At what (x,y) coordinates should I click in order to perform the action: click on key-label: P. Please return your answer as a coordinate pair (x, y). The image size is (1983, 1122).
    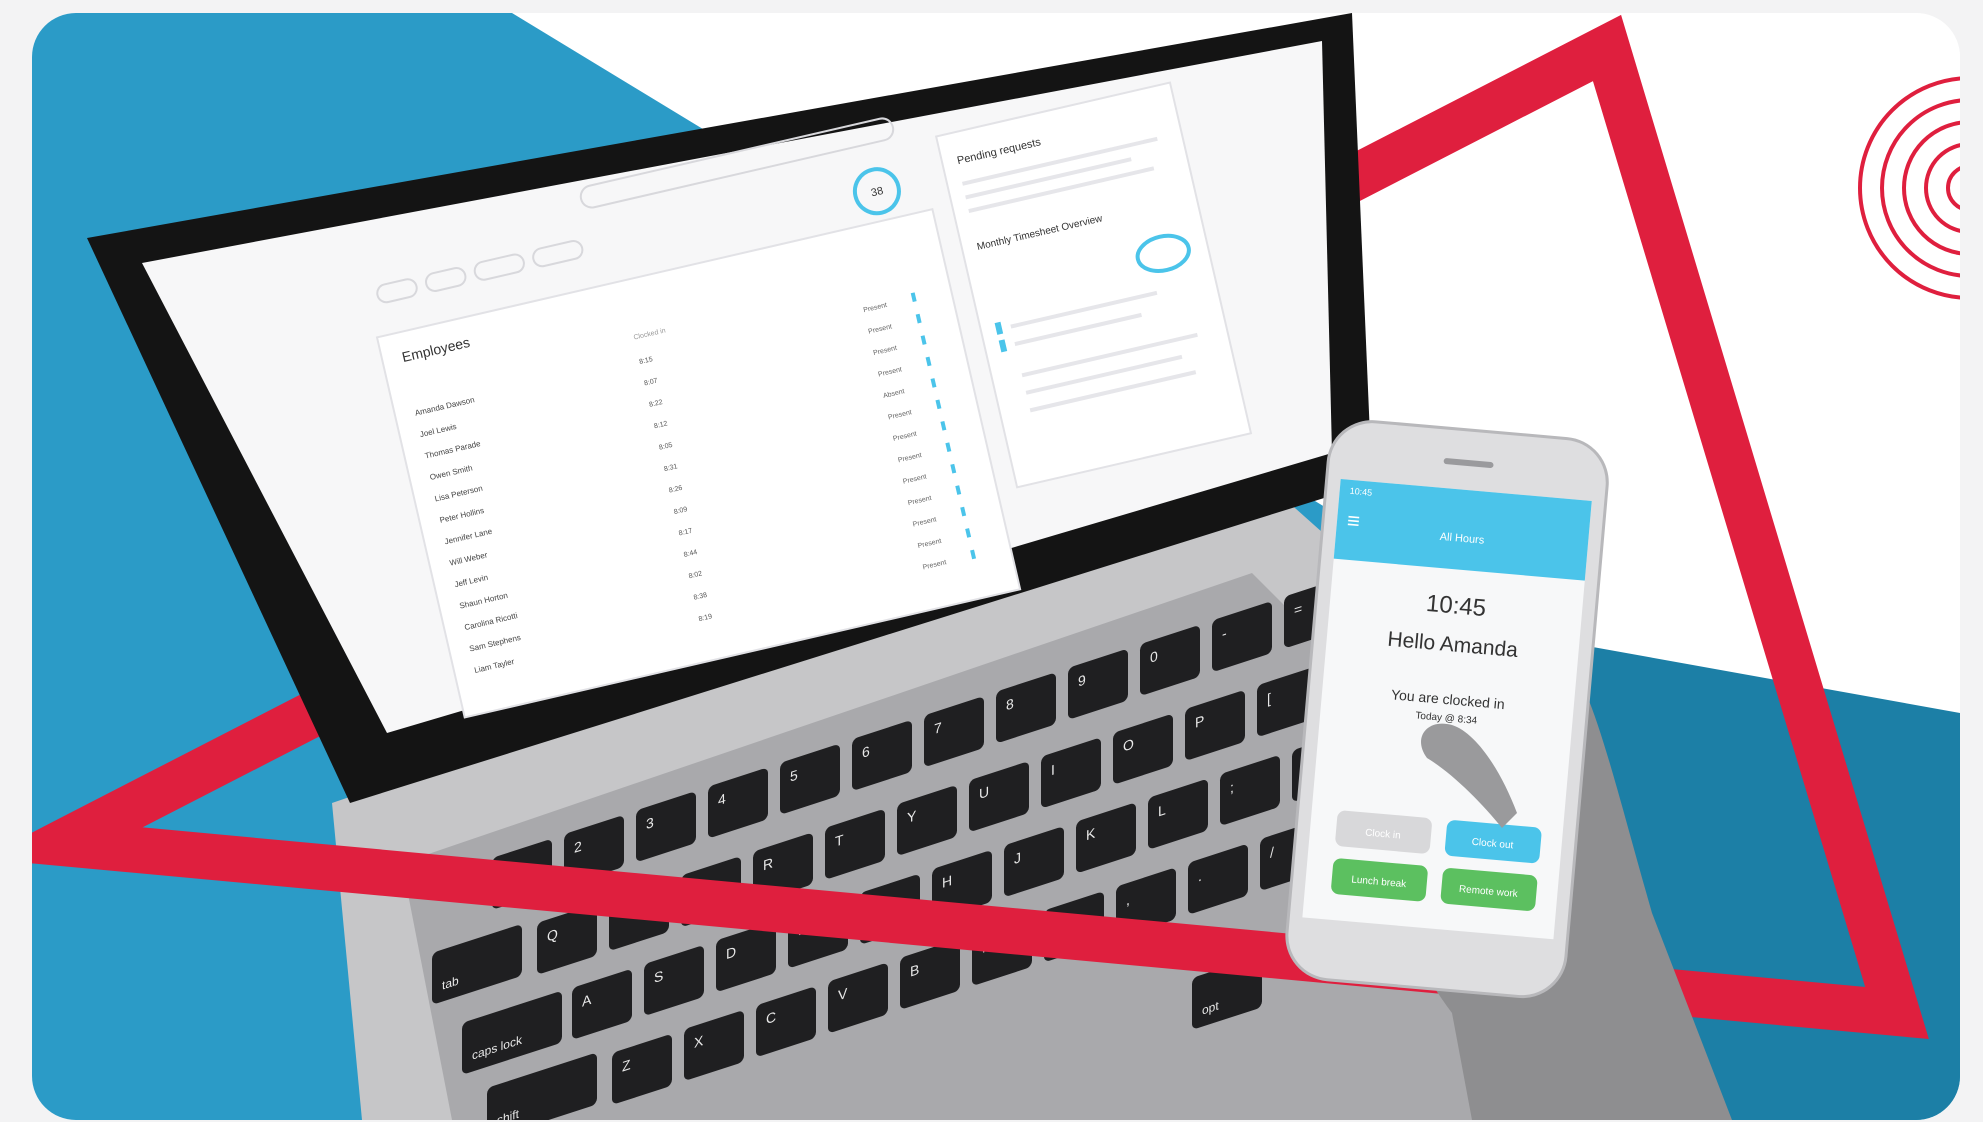
    Looking at the image, I should click on (1199, 722).